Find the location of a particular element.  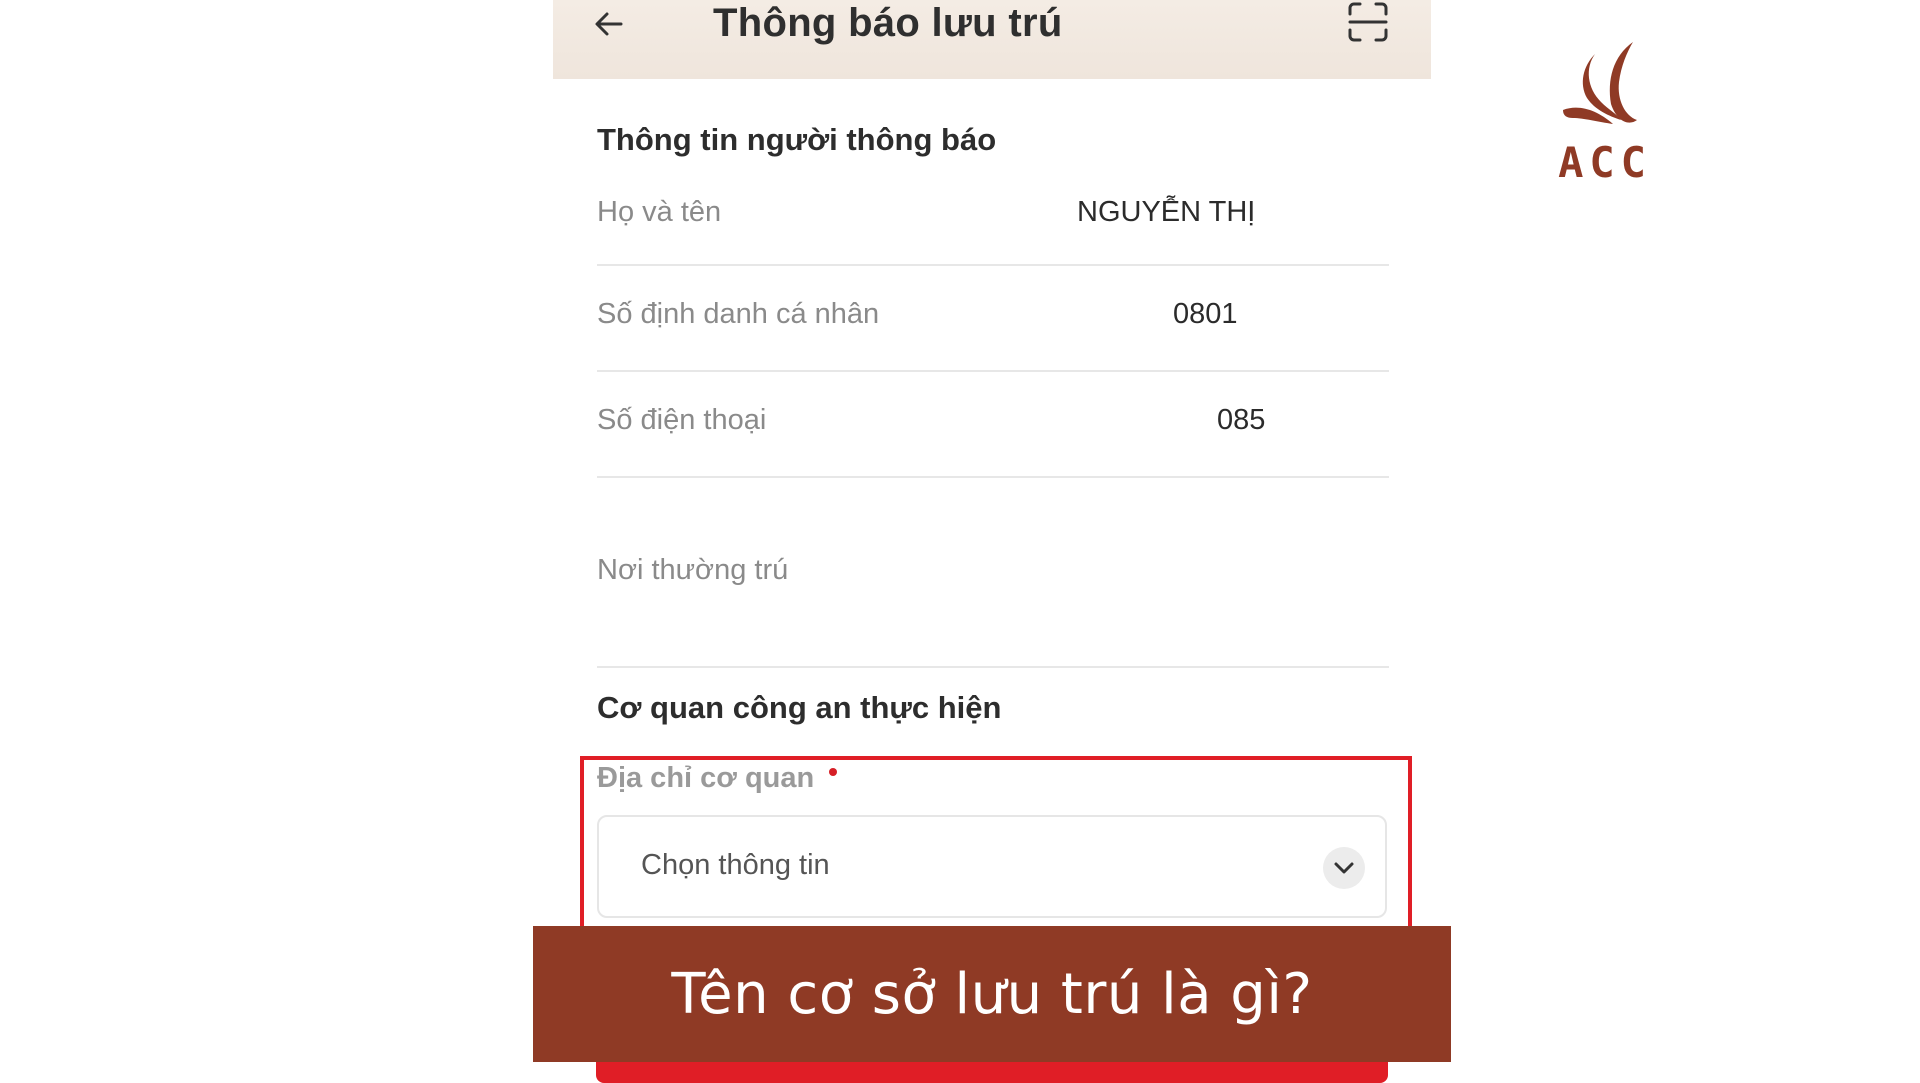

logo-text: ACC is located at coordinates (1605, 162).